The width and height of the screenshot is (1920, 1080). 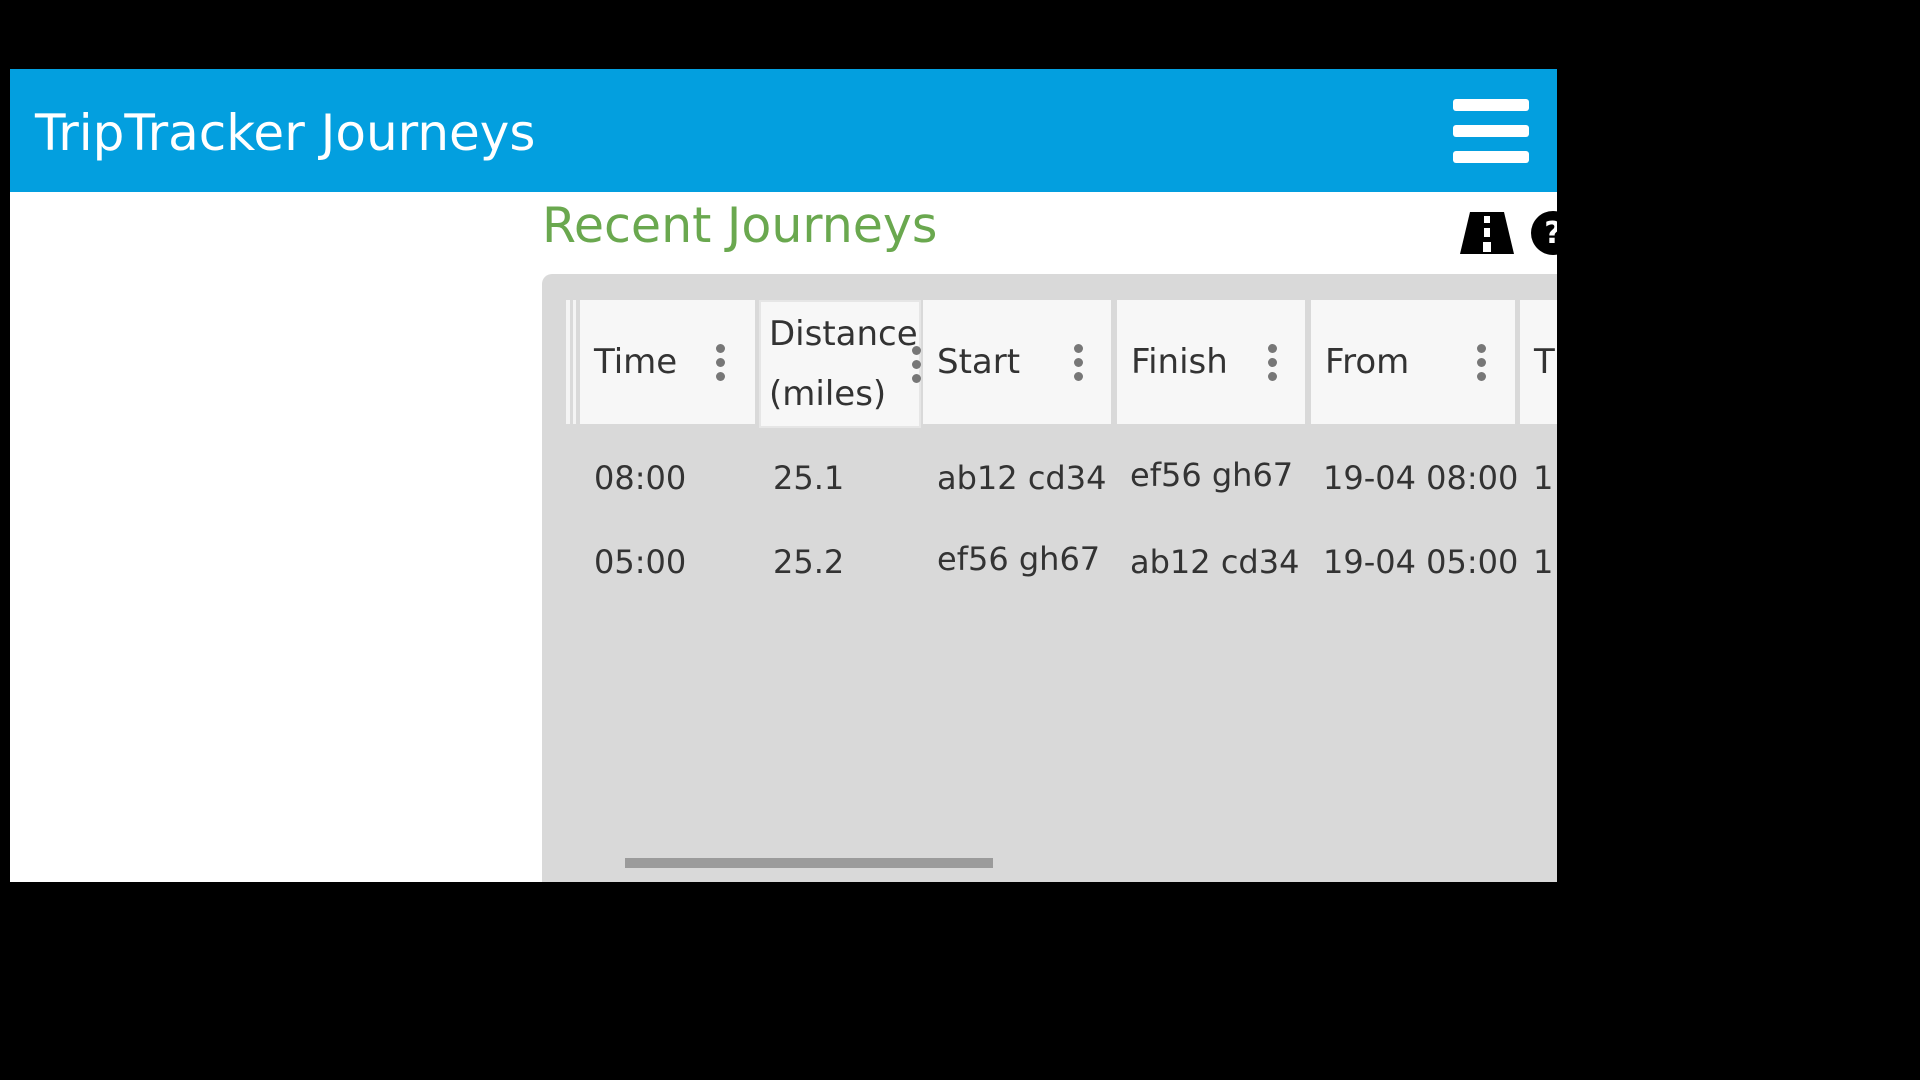 I want to click on cell-start: ab12 cd34, so click(x=1022, y=478).